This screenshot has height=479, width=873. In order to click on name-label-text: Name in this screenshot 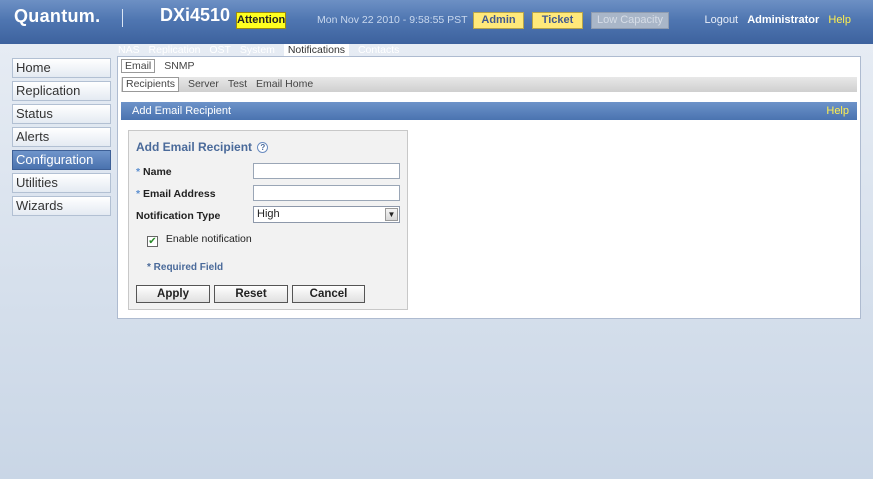, I will do `click(157, 172)`.